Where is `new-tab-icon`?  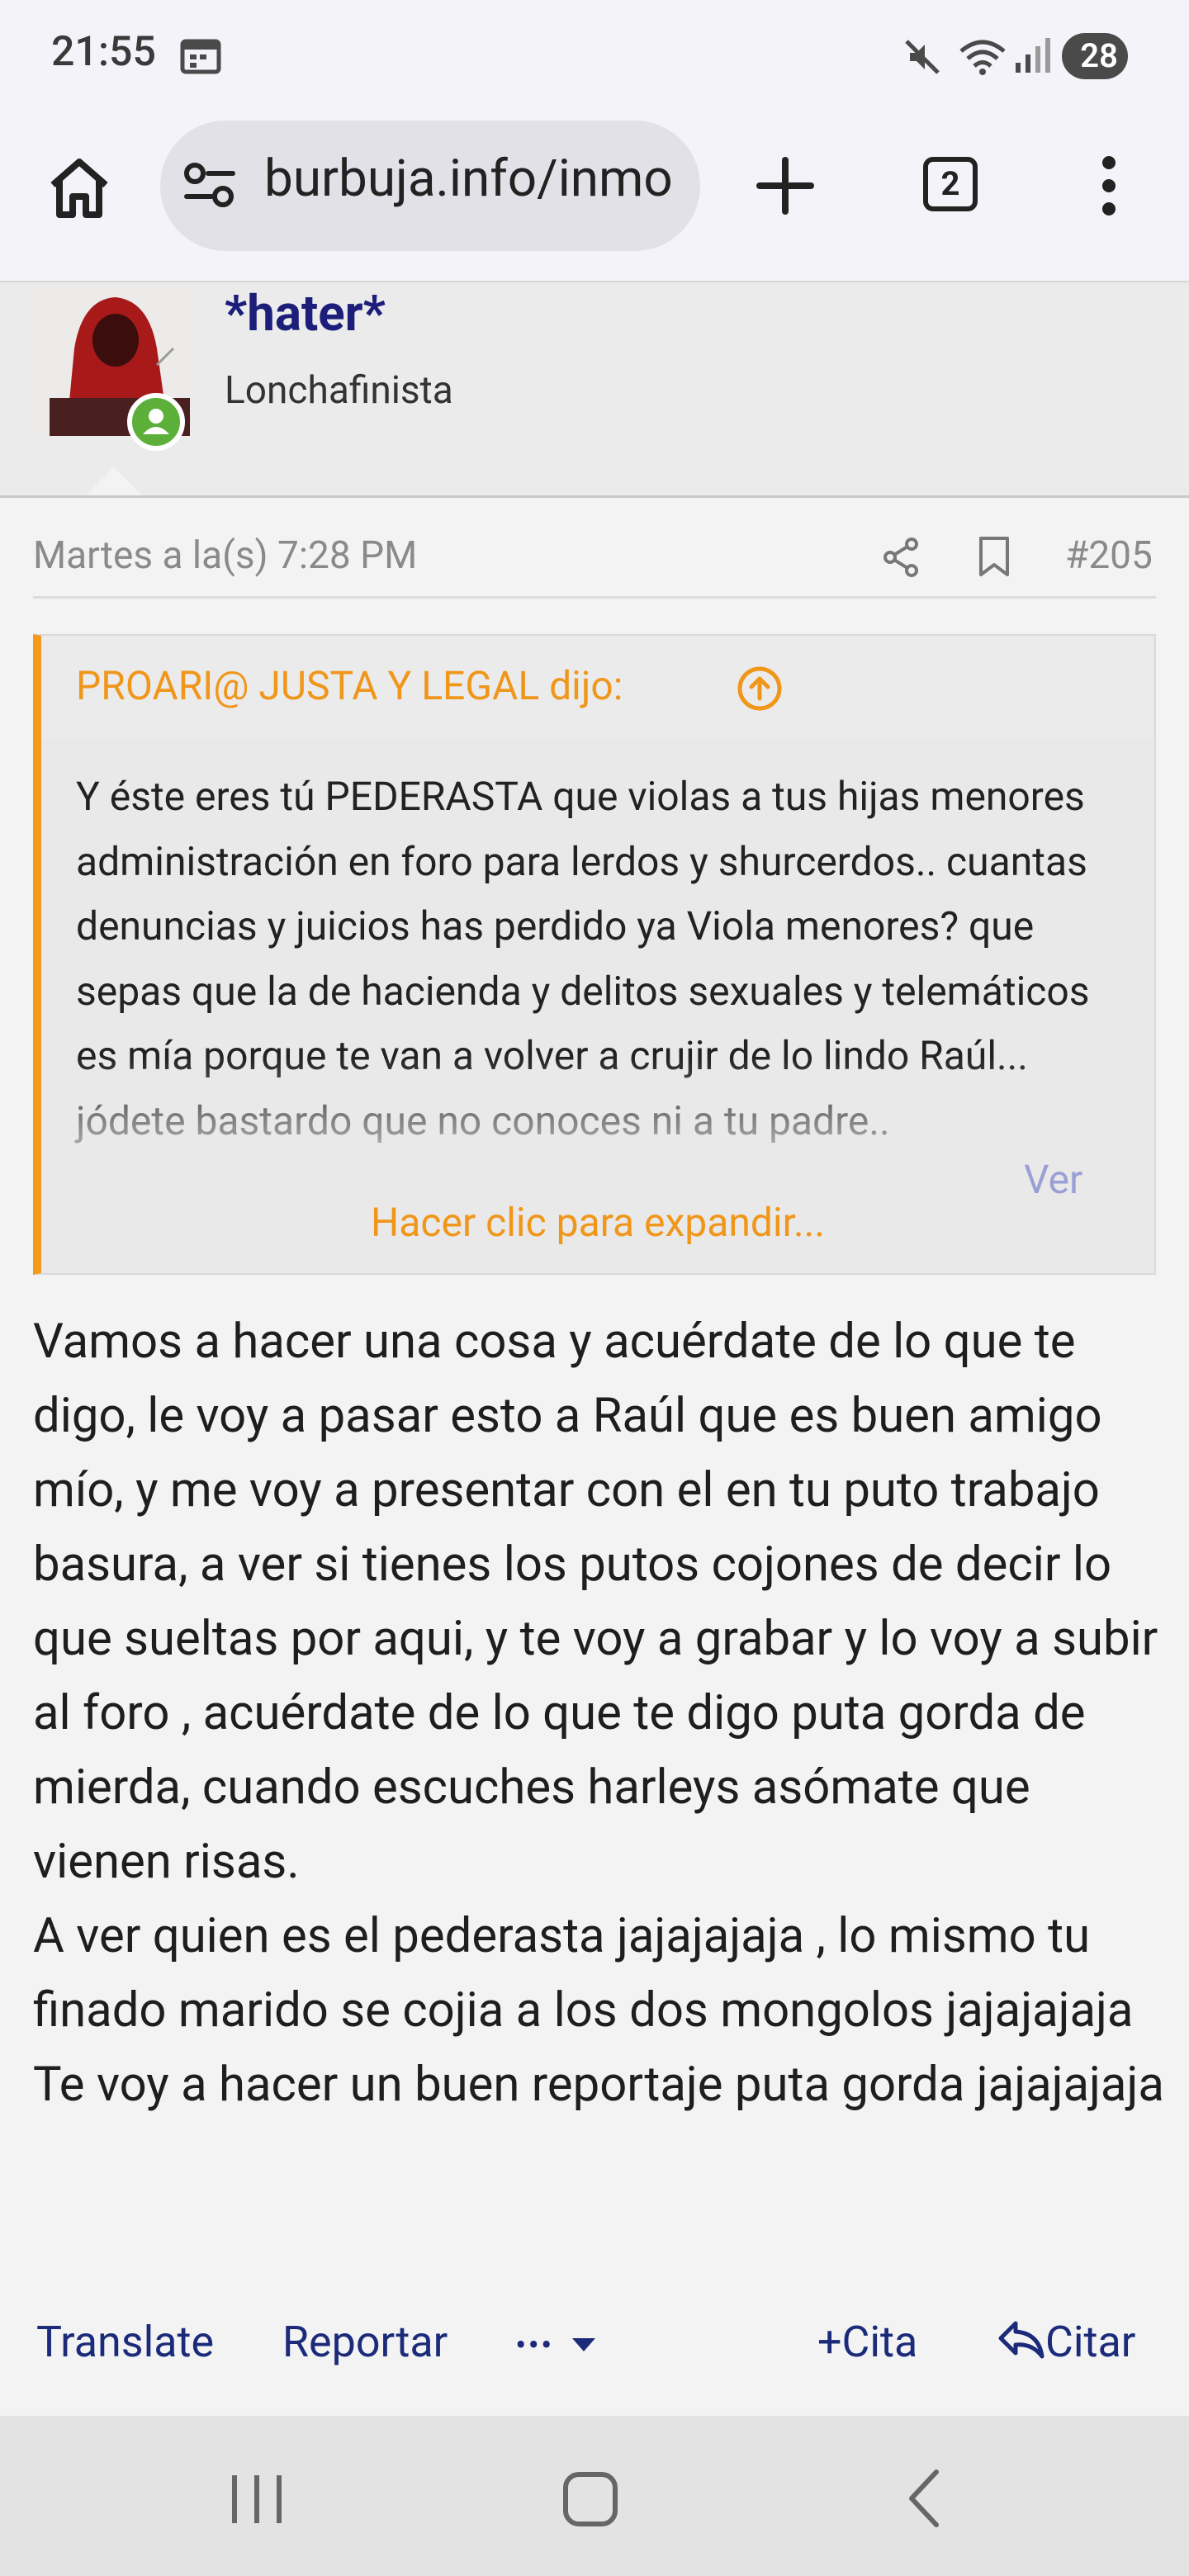
new-tab-icon is located at coordinates (785, 187).